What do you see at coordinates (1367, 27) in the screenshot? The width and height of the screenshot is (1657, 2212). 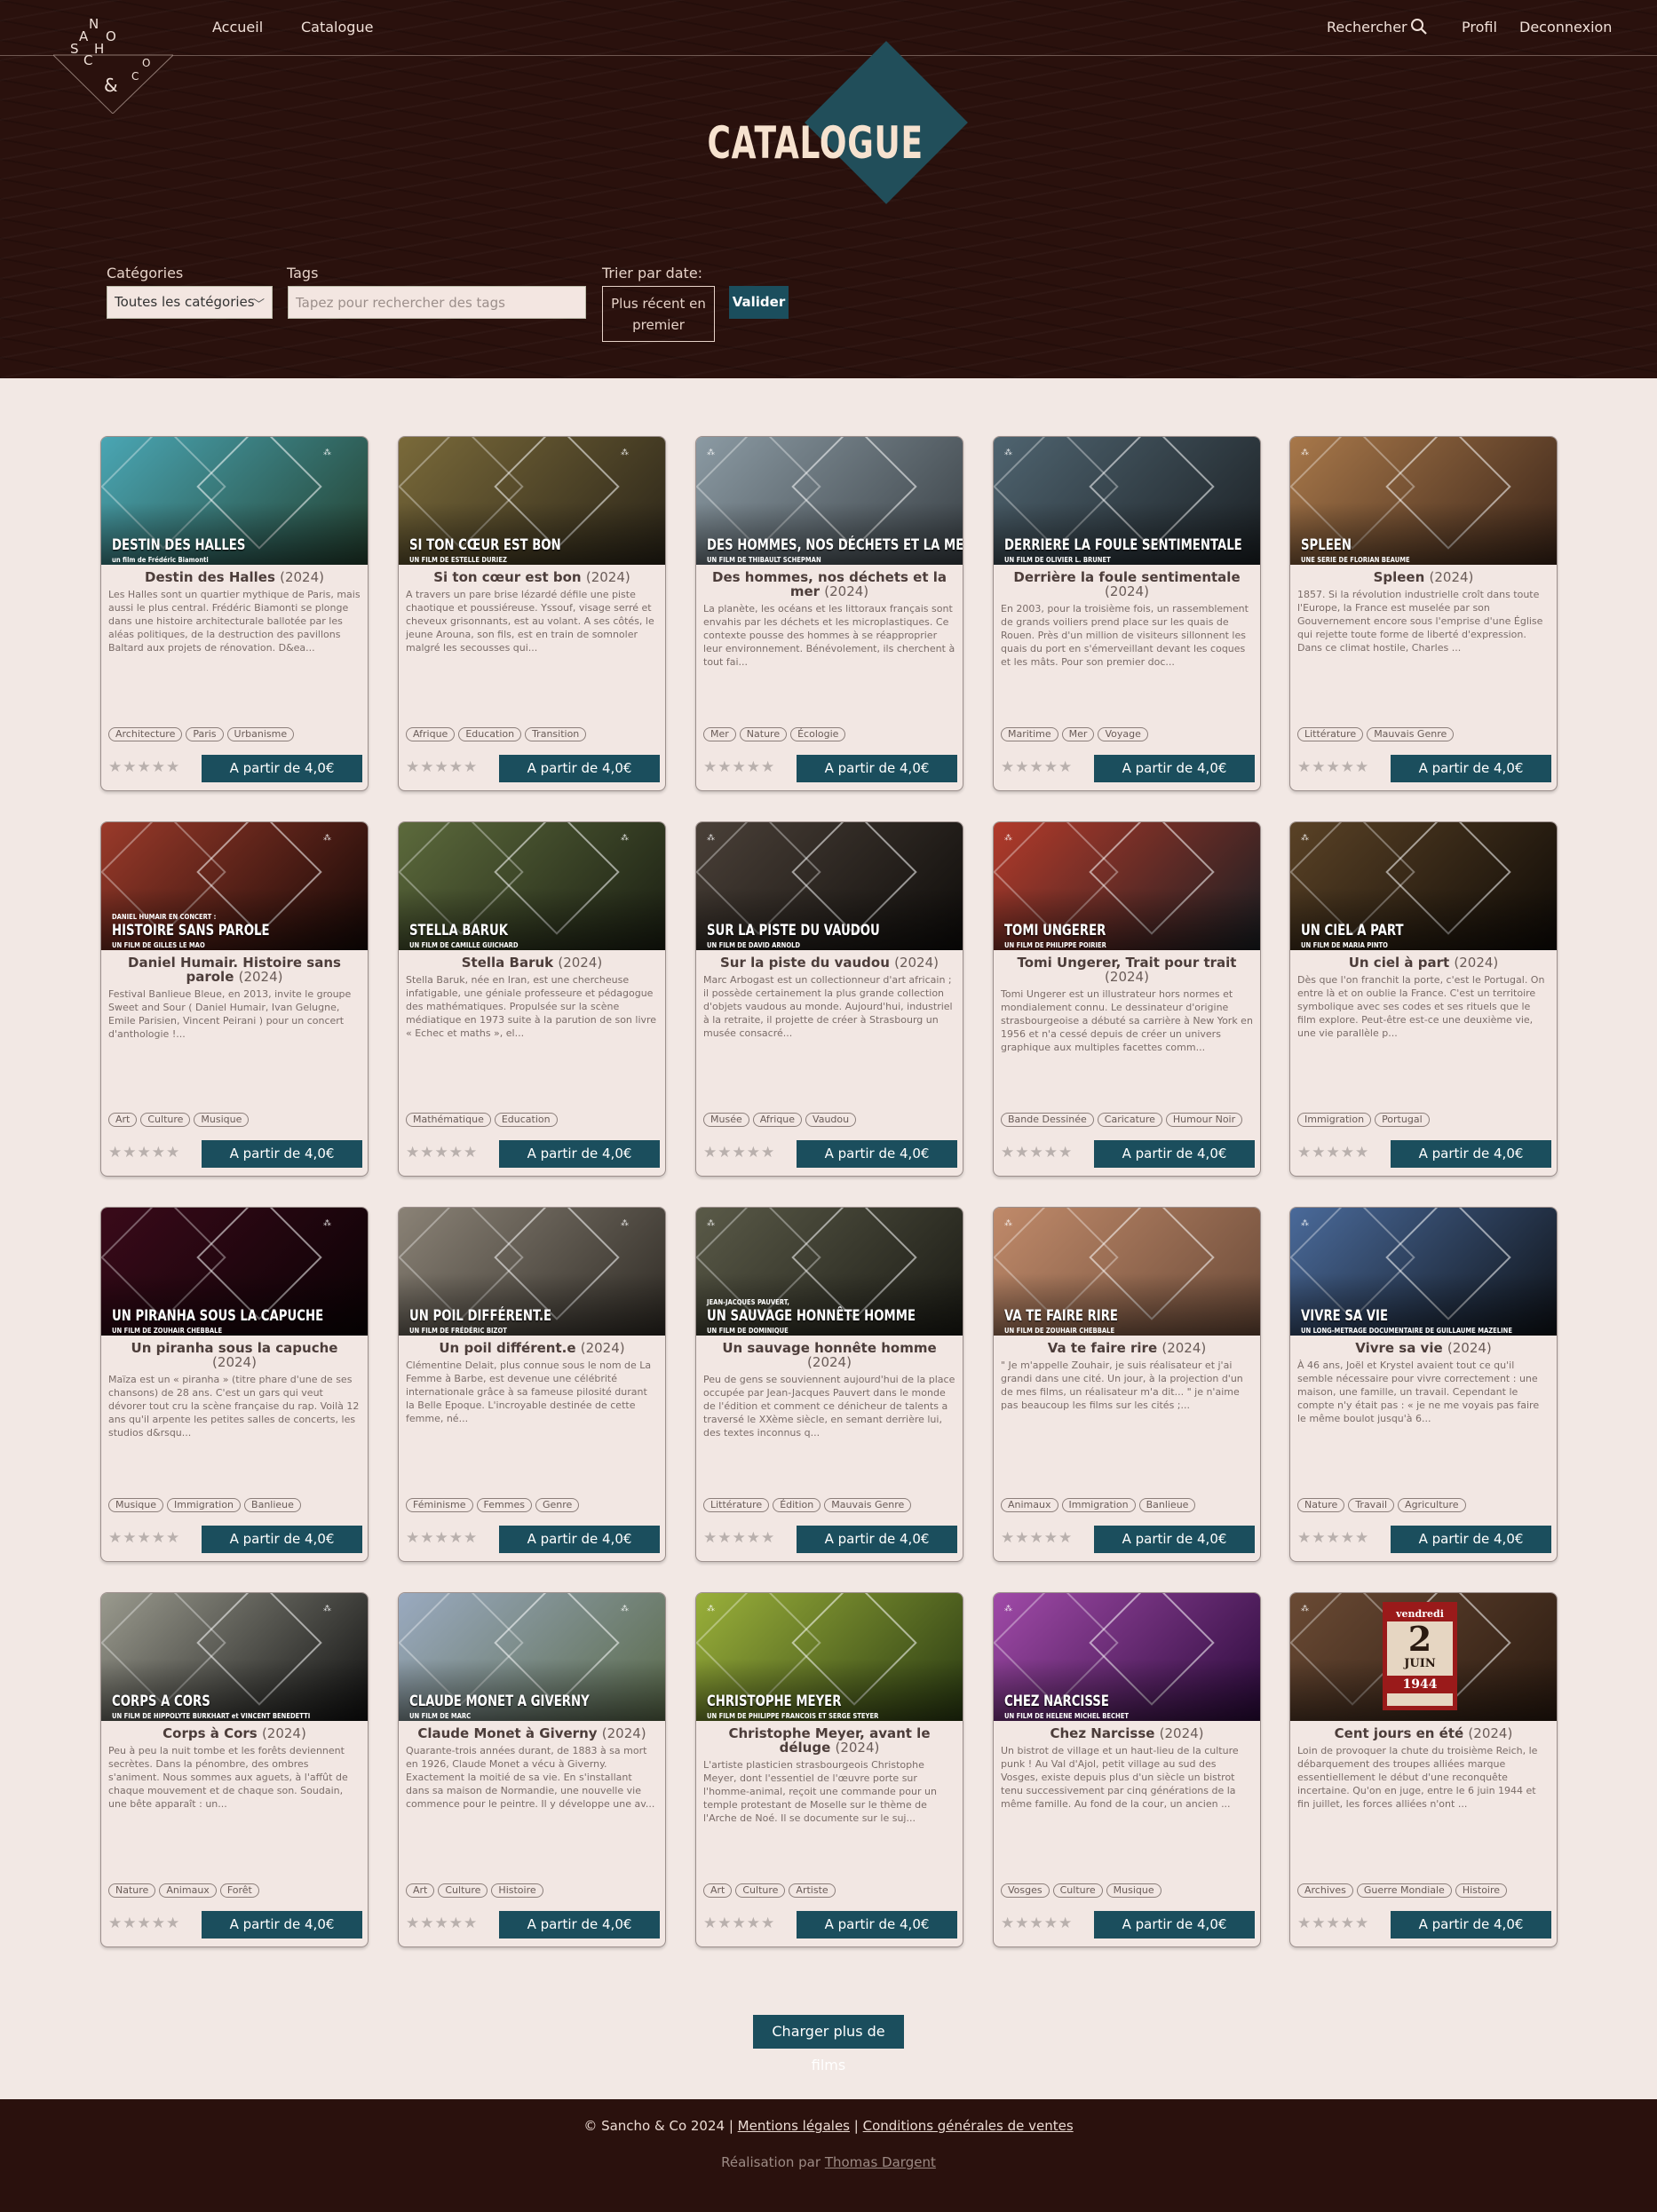 I see `nav-search-link: Rechercher` at bounding box center [1367, 27].